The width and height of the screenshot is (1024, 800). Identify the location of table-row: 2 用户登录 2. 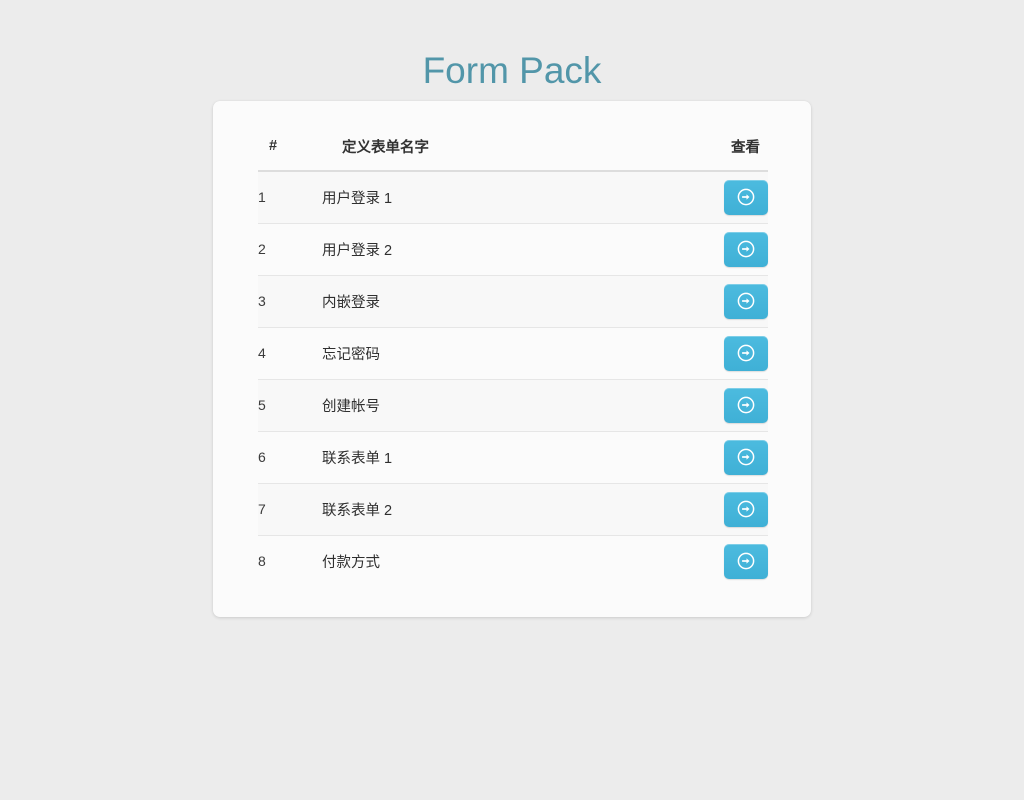
(513, 248).